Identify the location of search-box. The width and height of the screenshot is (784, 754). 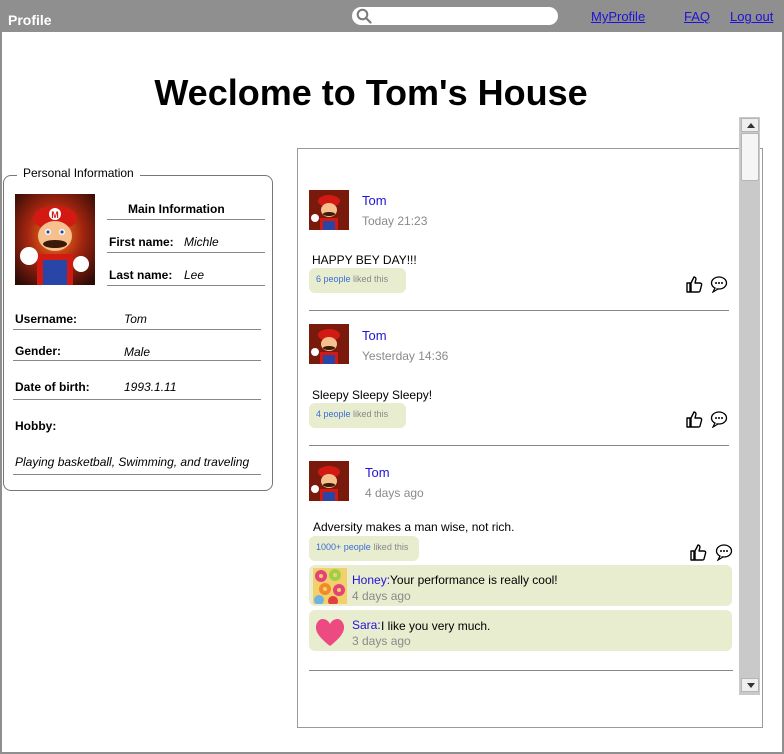
(455, 16).